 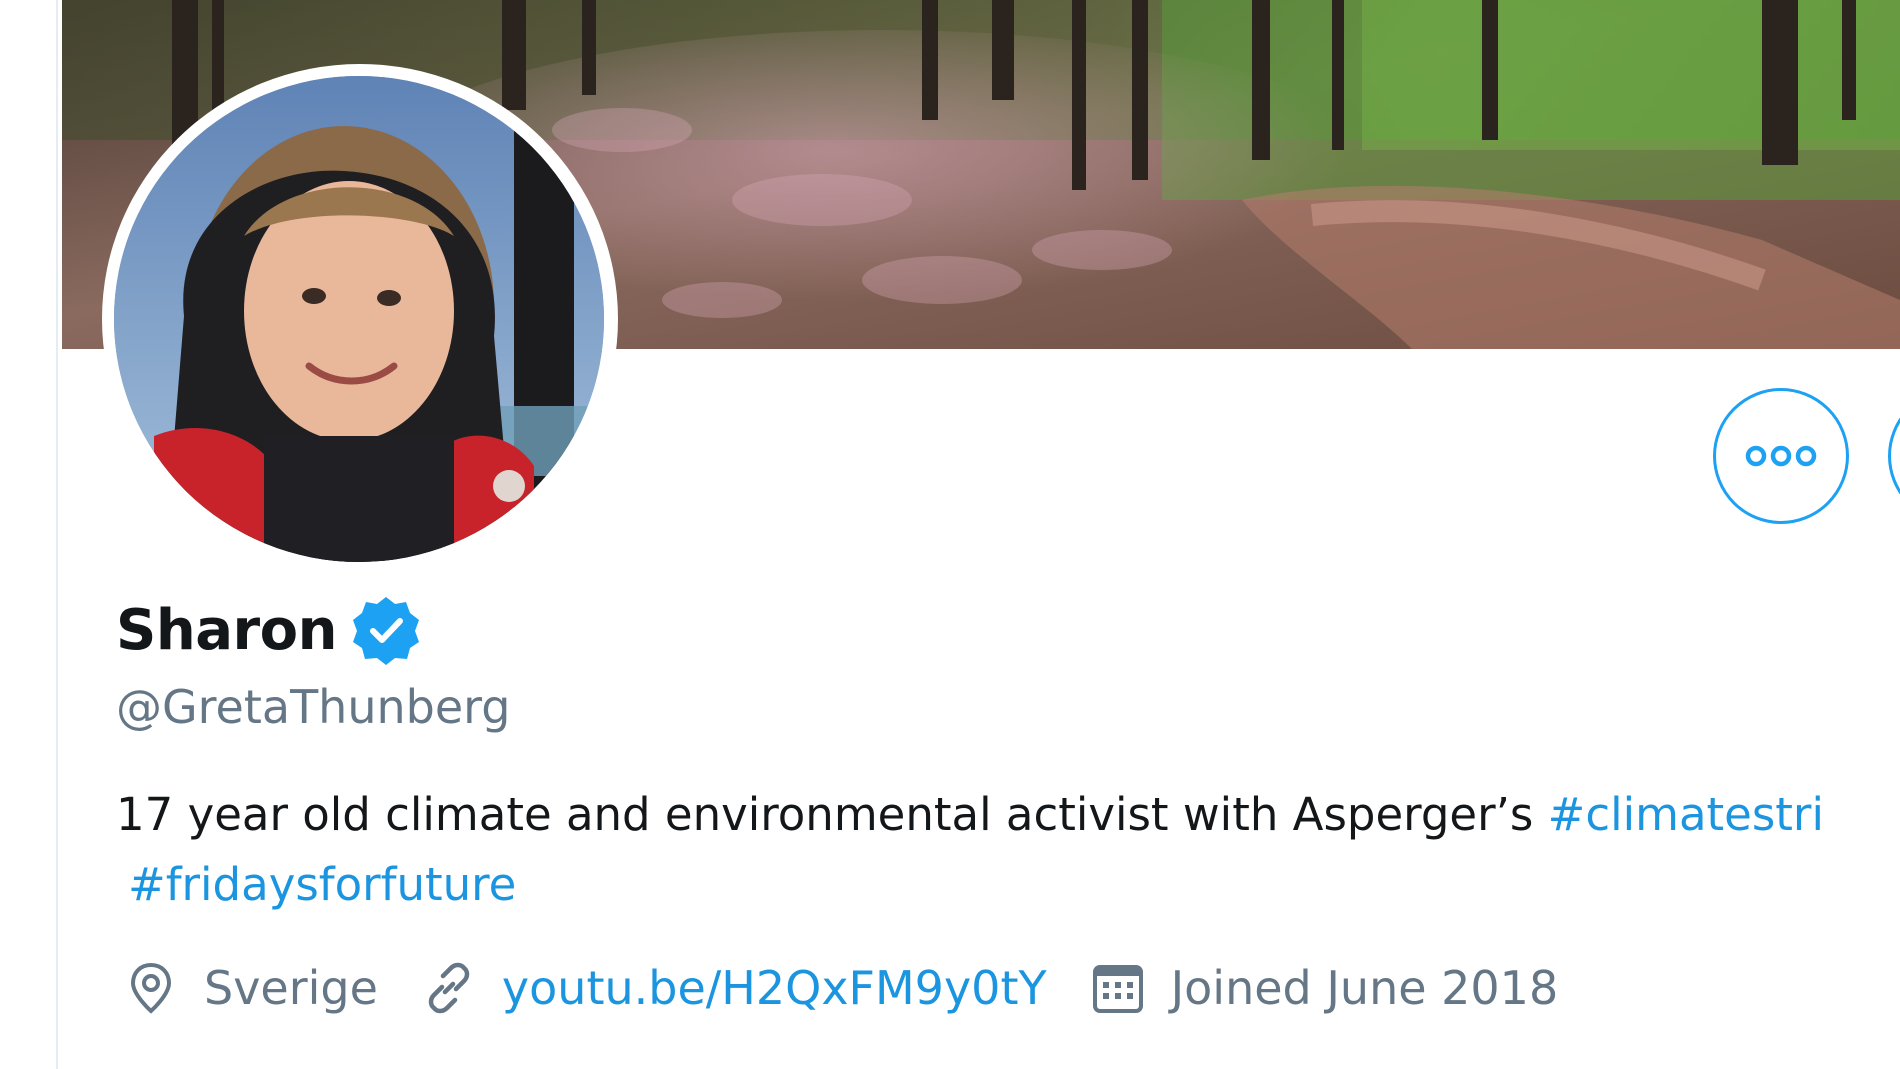 What do you see at coordinates (226, 630) in the screenshot?
I see `display-name: Sharon` at bounding box center [226, 630].